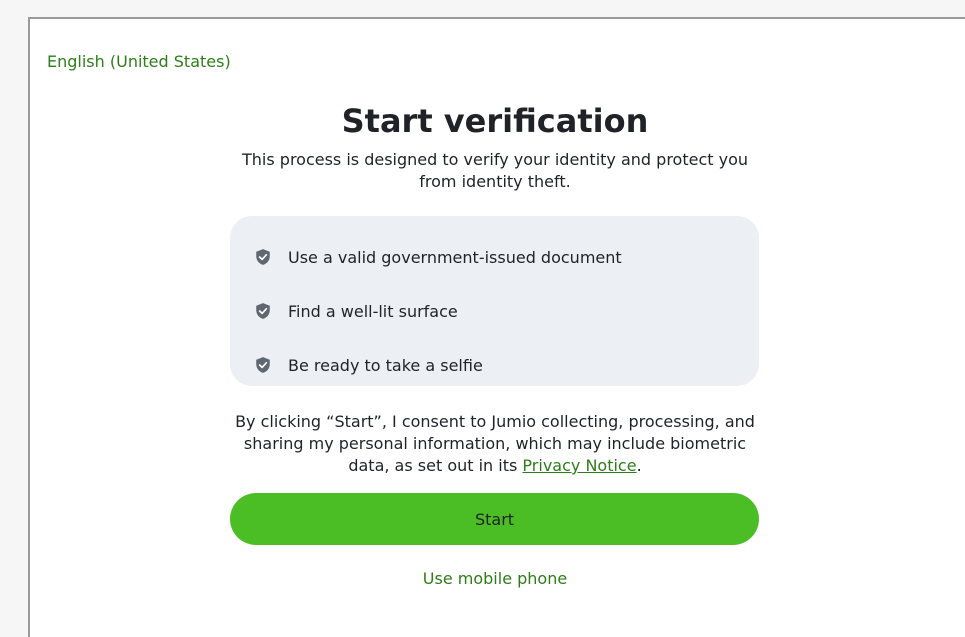 This screenshot has height=637, width=965. I want to click on checklist-item-document: Use a valid government-issued document, so click(494, 257).